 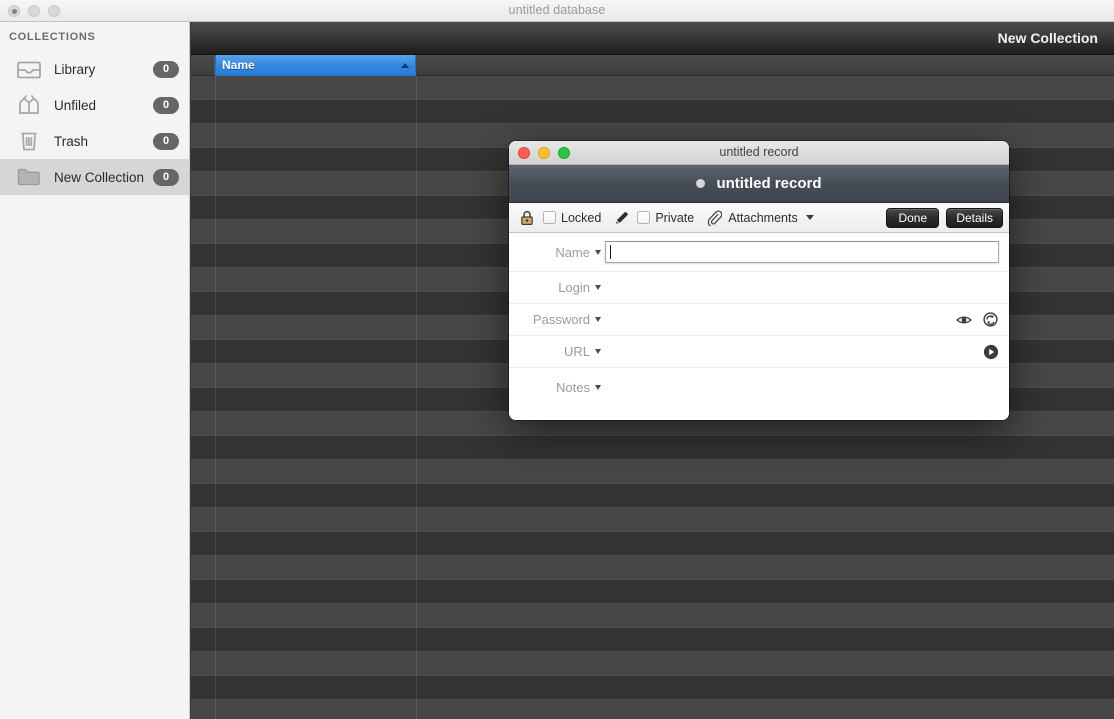 What do you see at coordinates (557, 252) in the screenshot?
I see `field-label-name-wrap: Name` at bounding box center [557, 252].